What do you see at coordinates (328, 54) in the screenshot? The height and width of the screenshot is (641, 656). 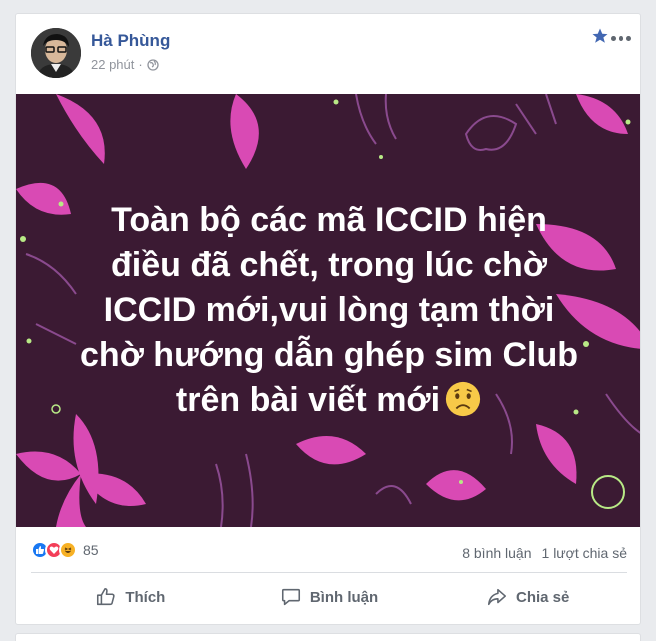 I see `post-header: Hà Phùng 22 phút ·` at bounding box center [328, 54].